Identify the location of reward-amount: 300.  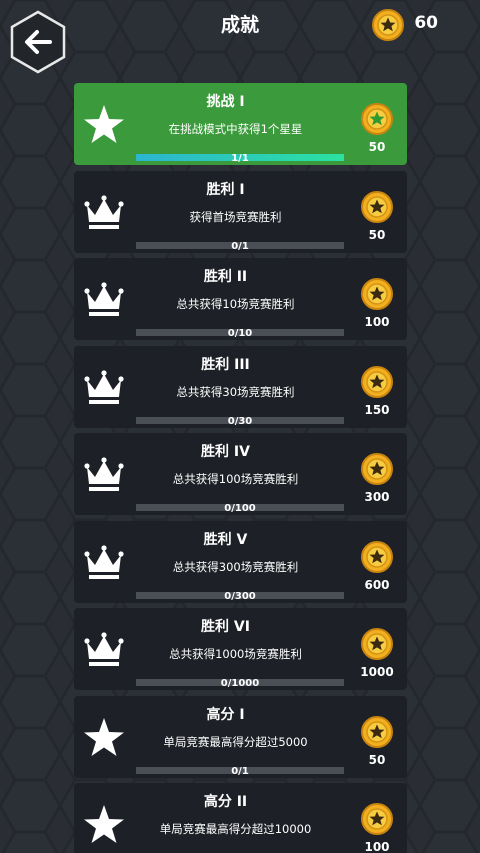
(377, 497).